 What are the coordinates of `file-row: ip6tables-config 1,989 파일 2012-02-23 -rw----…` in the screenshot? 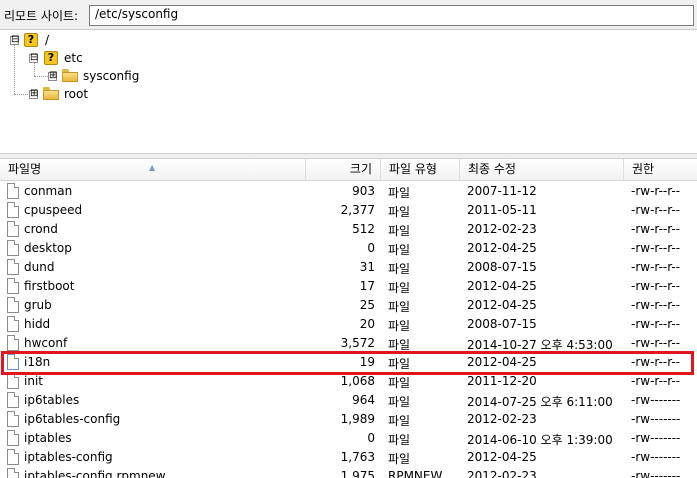 It's located at (348, 419).